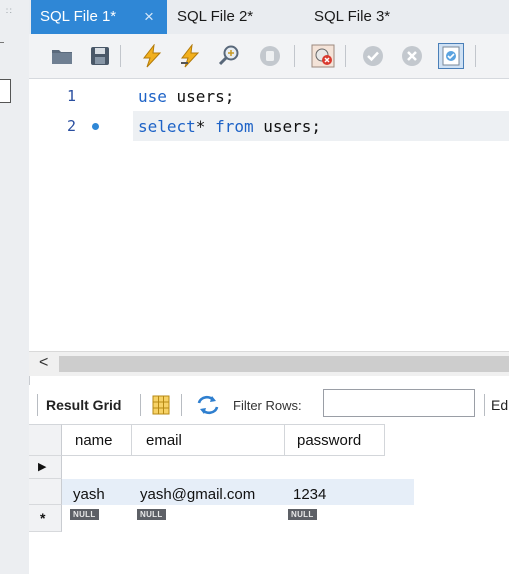  Describe the element at coordinates (197, 494) in the screenshot. I see `cell-email: yash@gmail.com` at that location.